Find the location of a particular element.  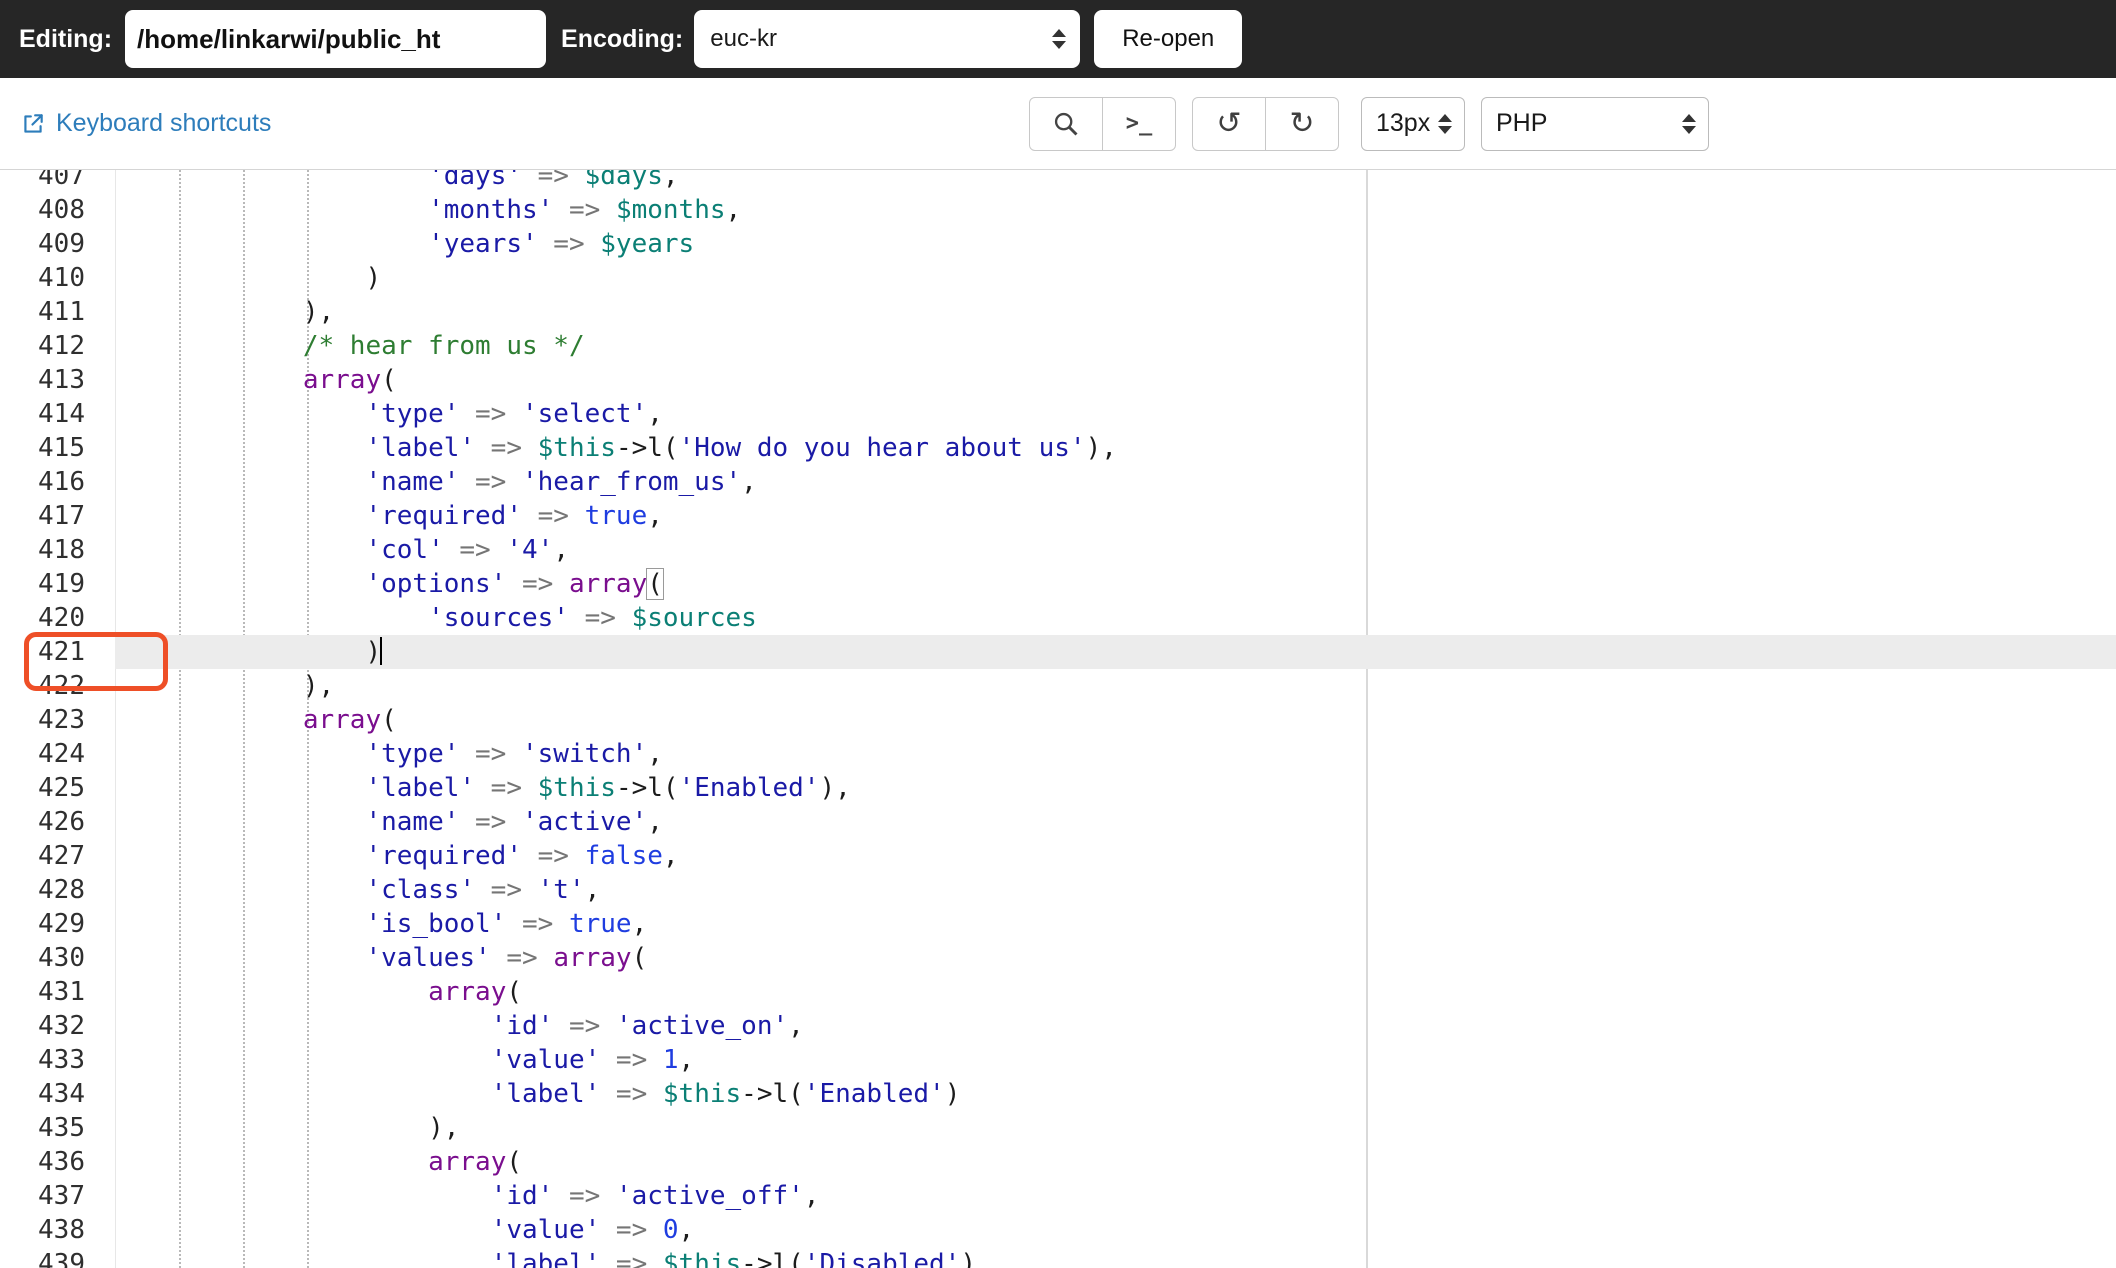

line-number: 408 is located at coordinates (61, 210).